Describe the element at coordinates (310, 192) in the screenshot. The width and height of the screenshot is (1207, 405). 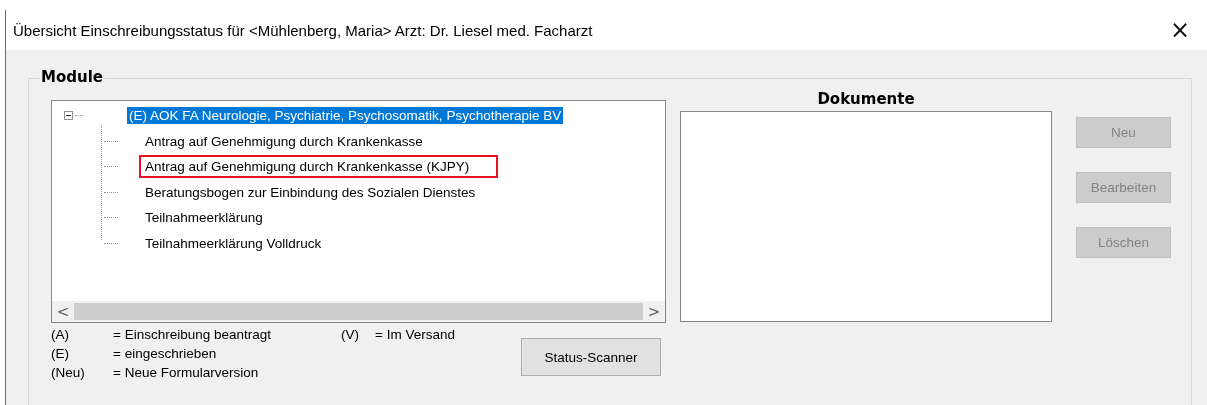
I see `tree-item: Beratungsbogen zur Einbindung des Sozialen Dienstes` at that location.